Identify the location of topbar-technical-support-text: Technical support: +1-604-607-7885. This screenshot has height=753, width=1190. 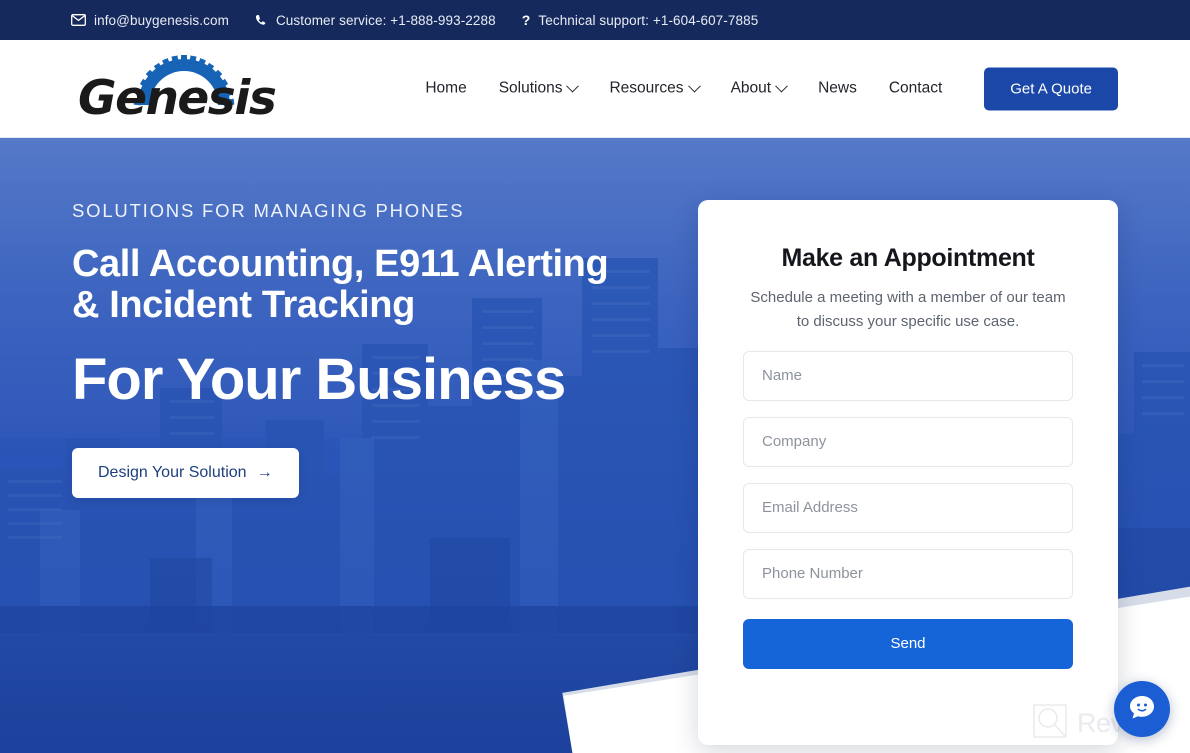
(648, 20).